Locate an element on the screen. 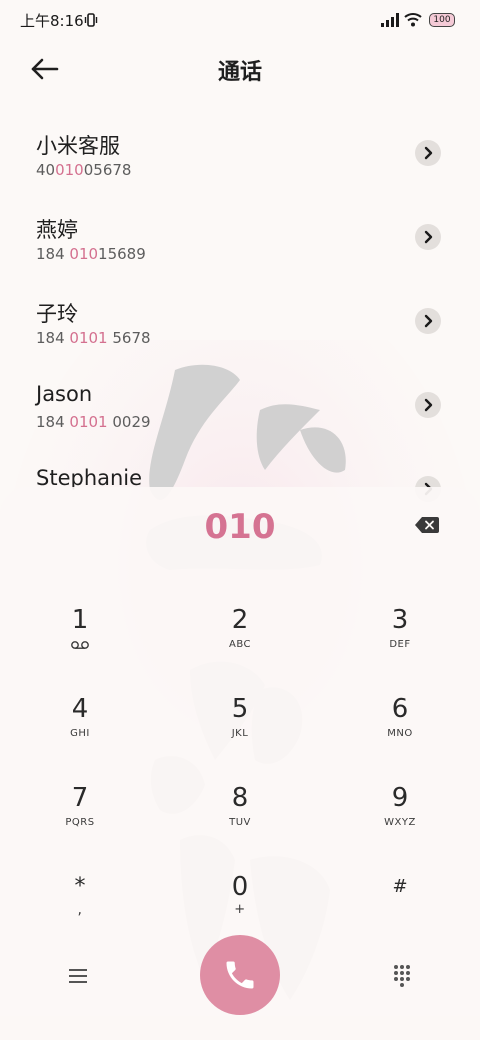 This screenshot has width=480, height=1040. key-letters: JKL is located at coordinates (240, 733).